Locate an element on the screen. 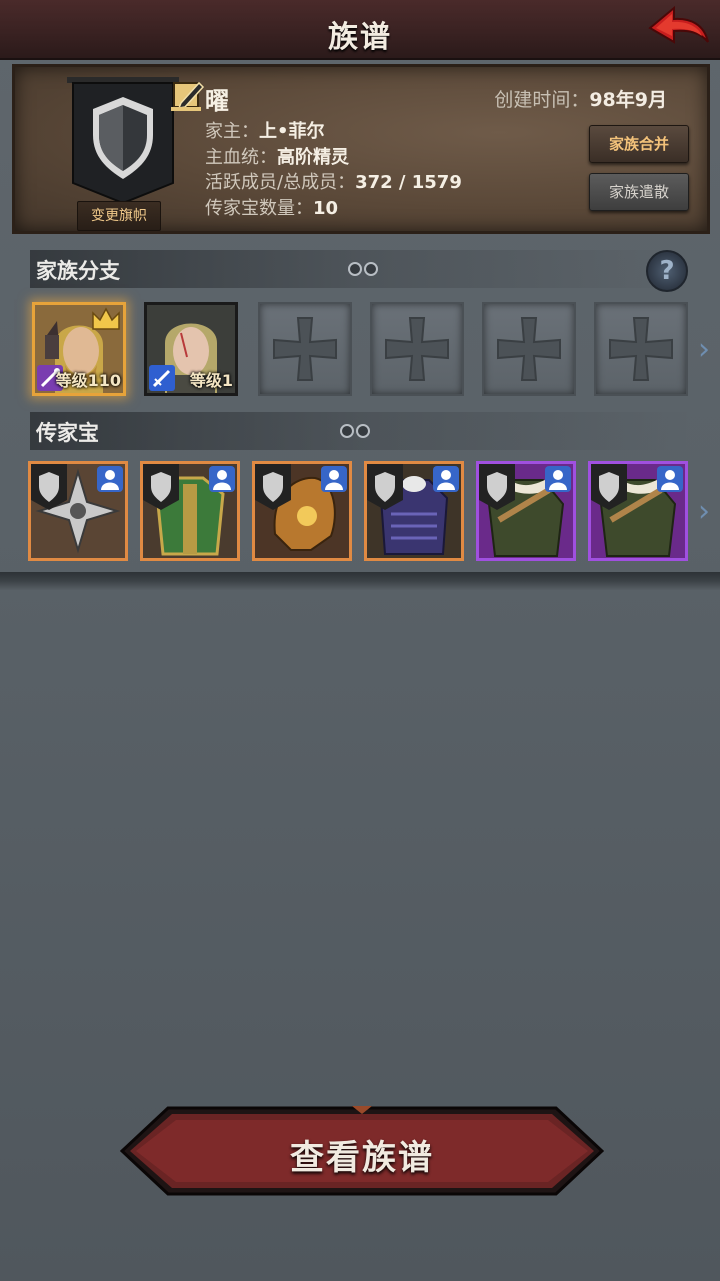  branch-hero-slot: 等级1 is located at coordinates (191, 349).